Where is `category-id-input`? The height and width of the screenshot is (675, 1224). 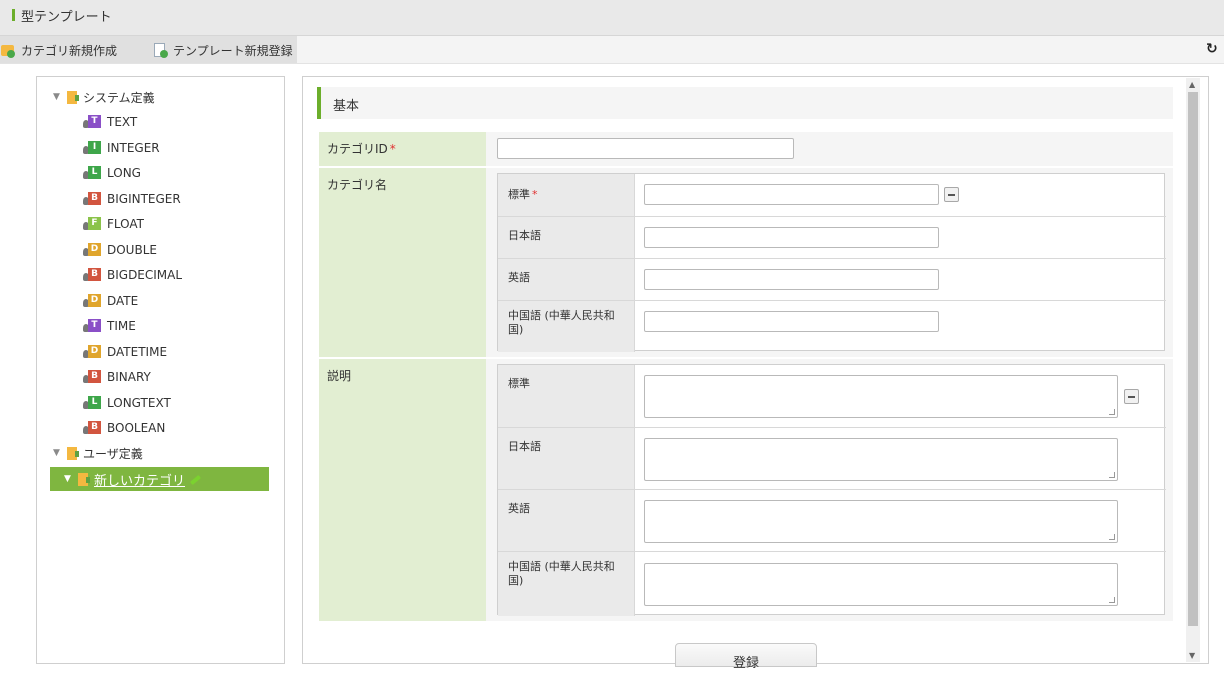
category-id-input is located at coordinates (645, 148).